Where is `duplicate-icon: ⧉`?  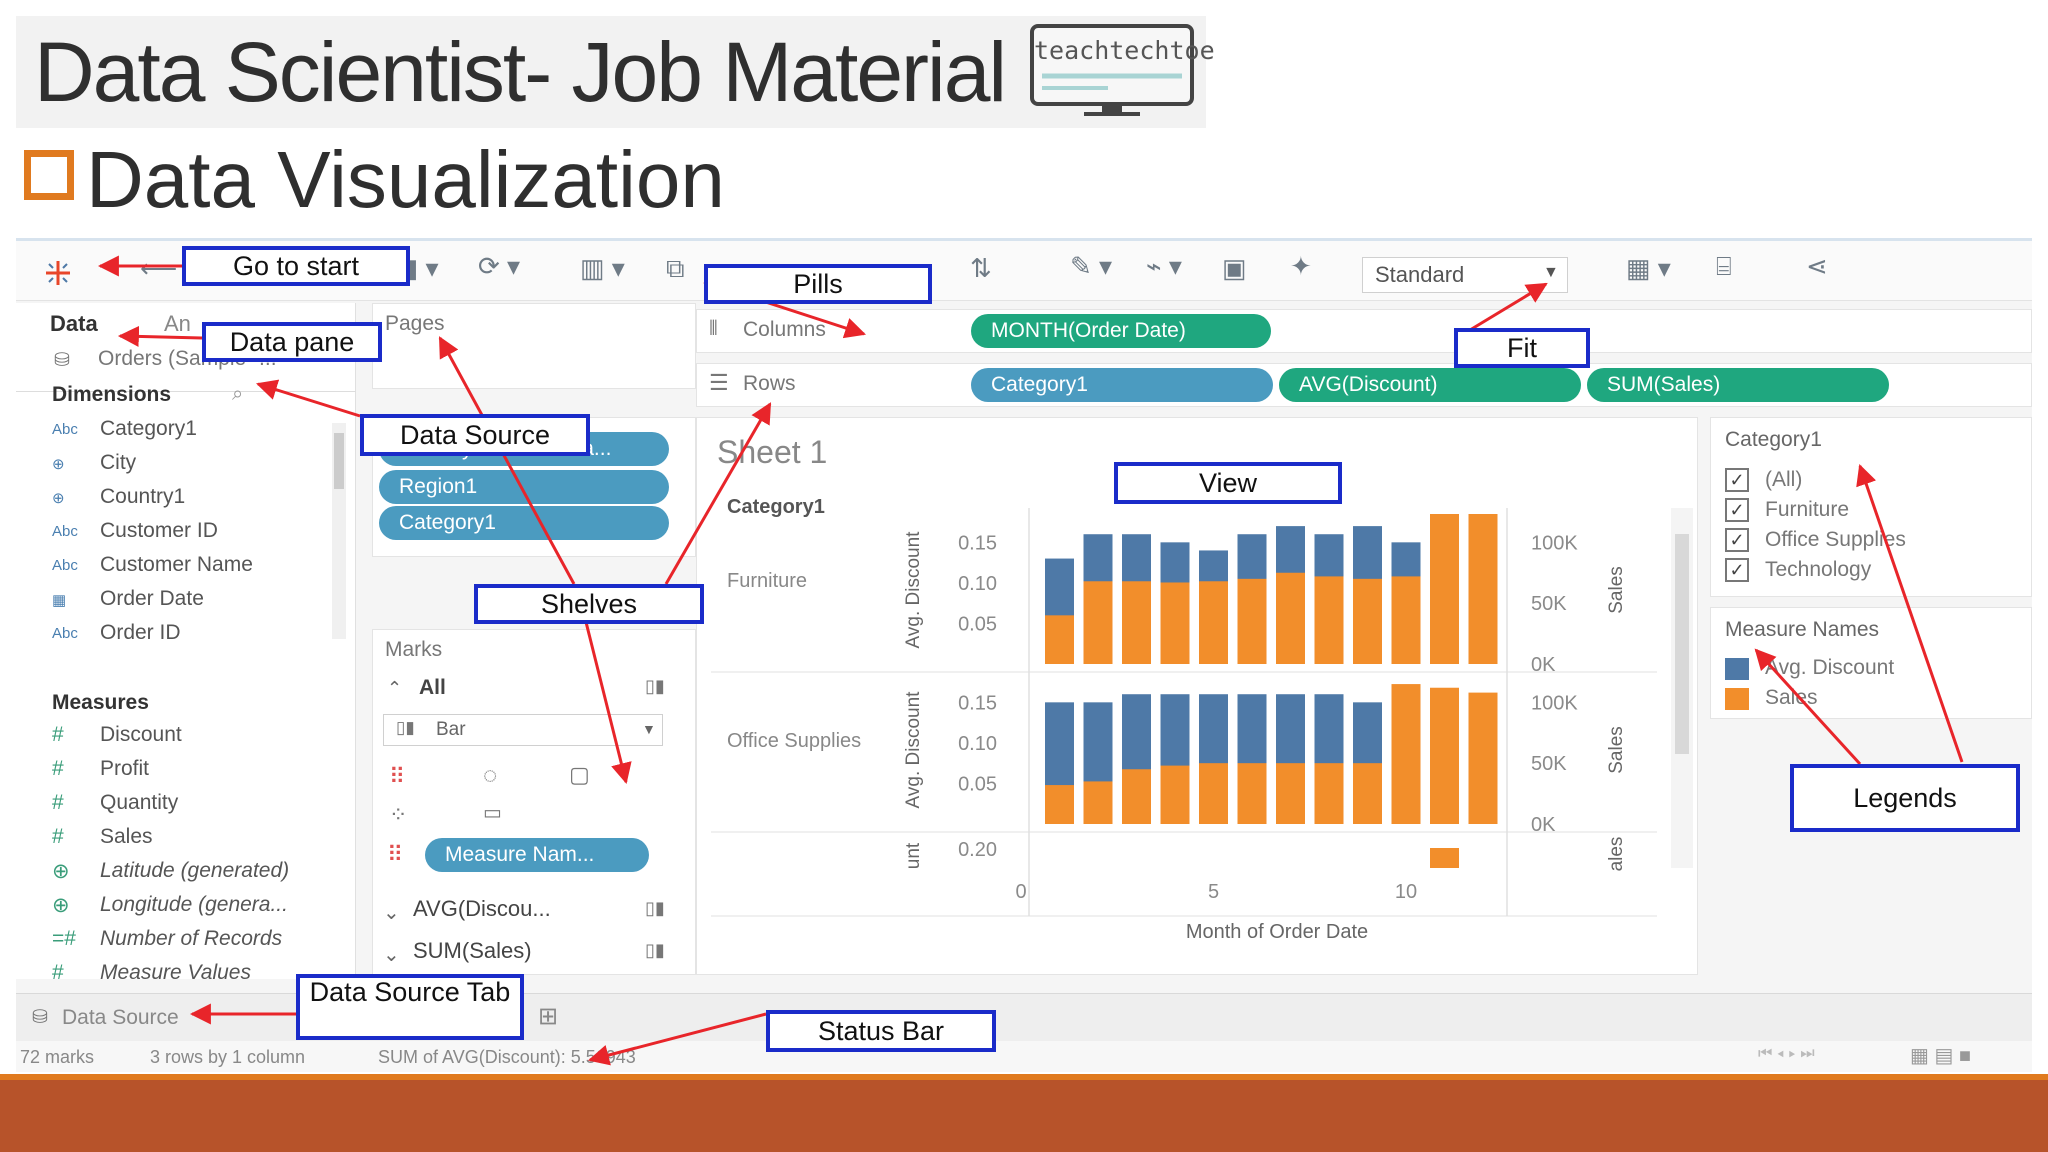
duplicate-icon: ⧉ is located at coordinates (675, 269).